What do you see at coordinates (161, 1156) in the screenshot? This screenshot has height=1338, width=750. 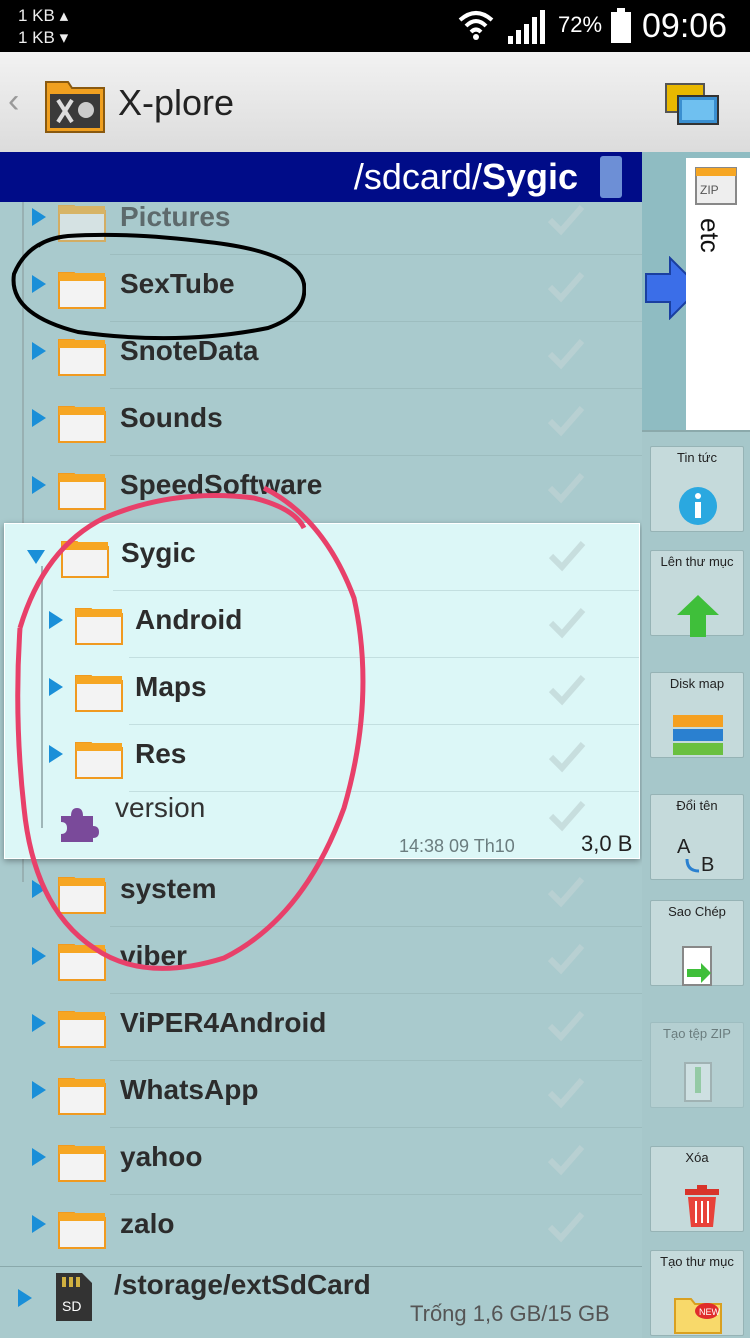 I see `folder-name: yahoo` at bounding box center [161, 1156].